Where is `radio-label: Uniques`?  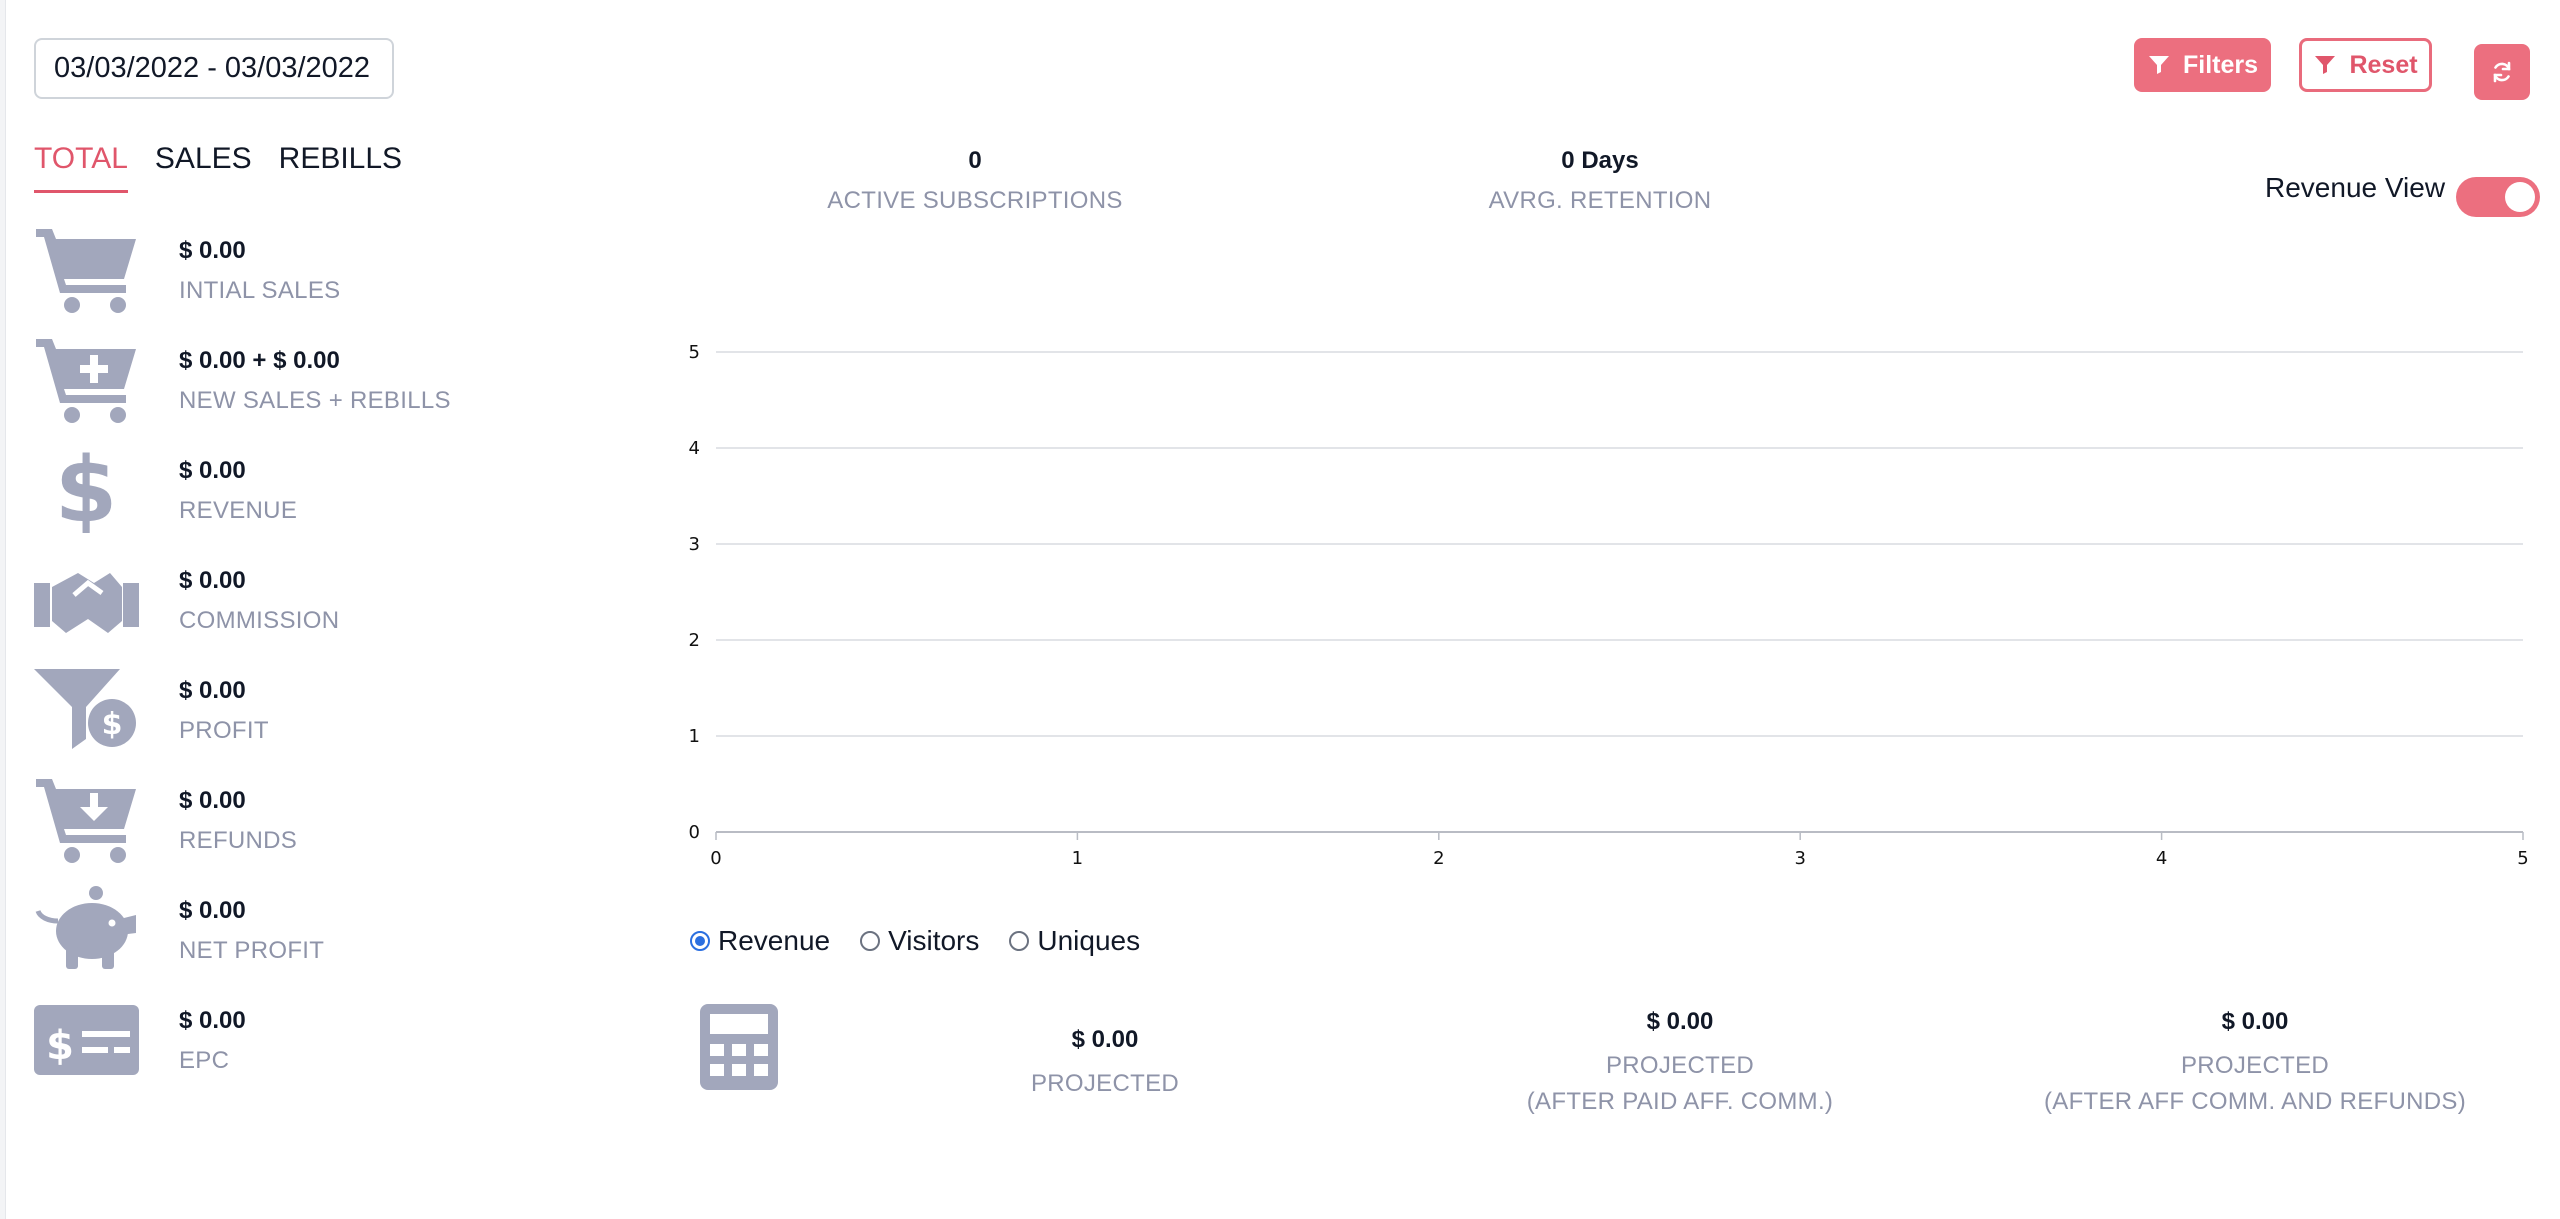 radio-label: Uniques is located at coordinates (1089, 940).